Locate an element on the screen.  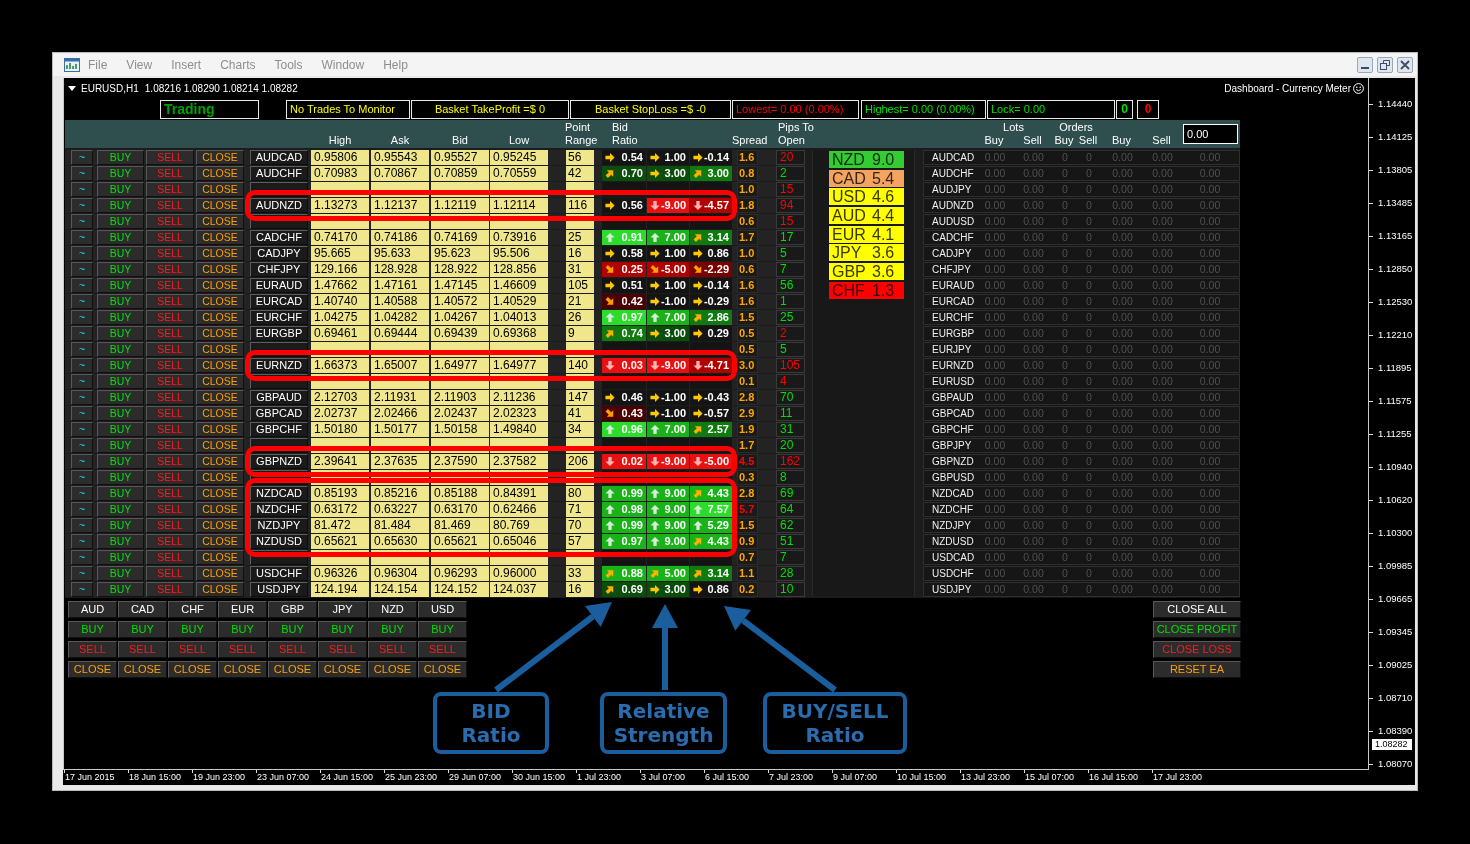
close-profit-button: CLOSE PROFIT is located at coordinates (1197, 629).